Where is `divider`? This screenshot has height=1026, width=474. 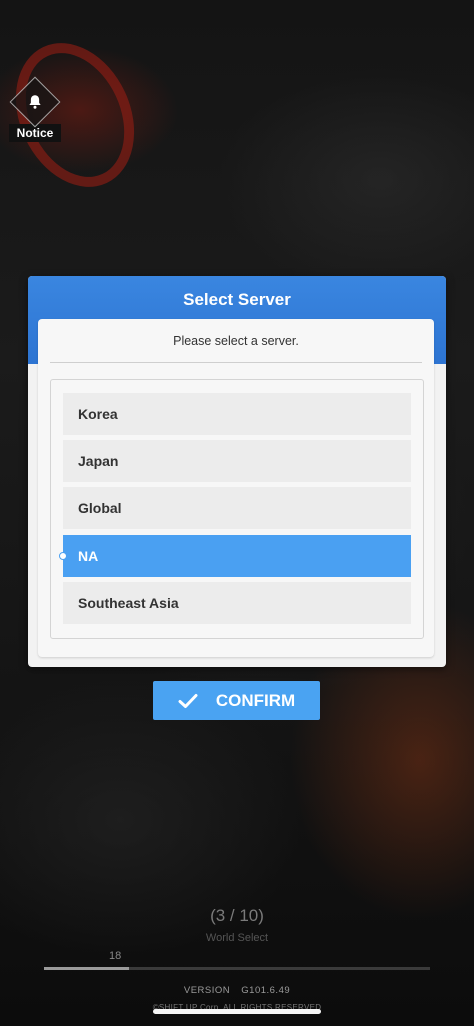 divider is located at coordinates (236, 362).